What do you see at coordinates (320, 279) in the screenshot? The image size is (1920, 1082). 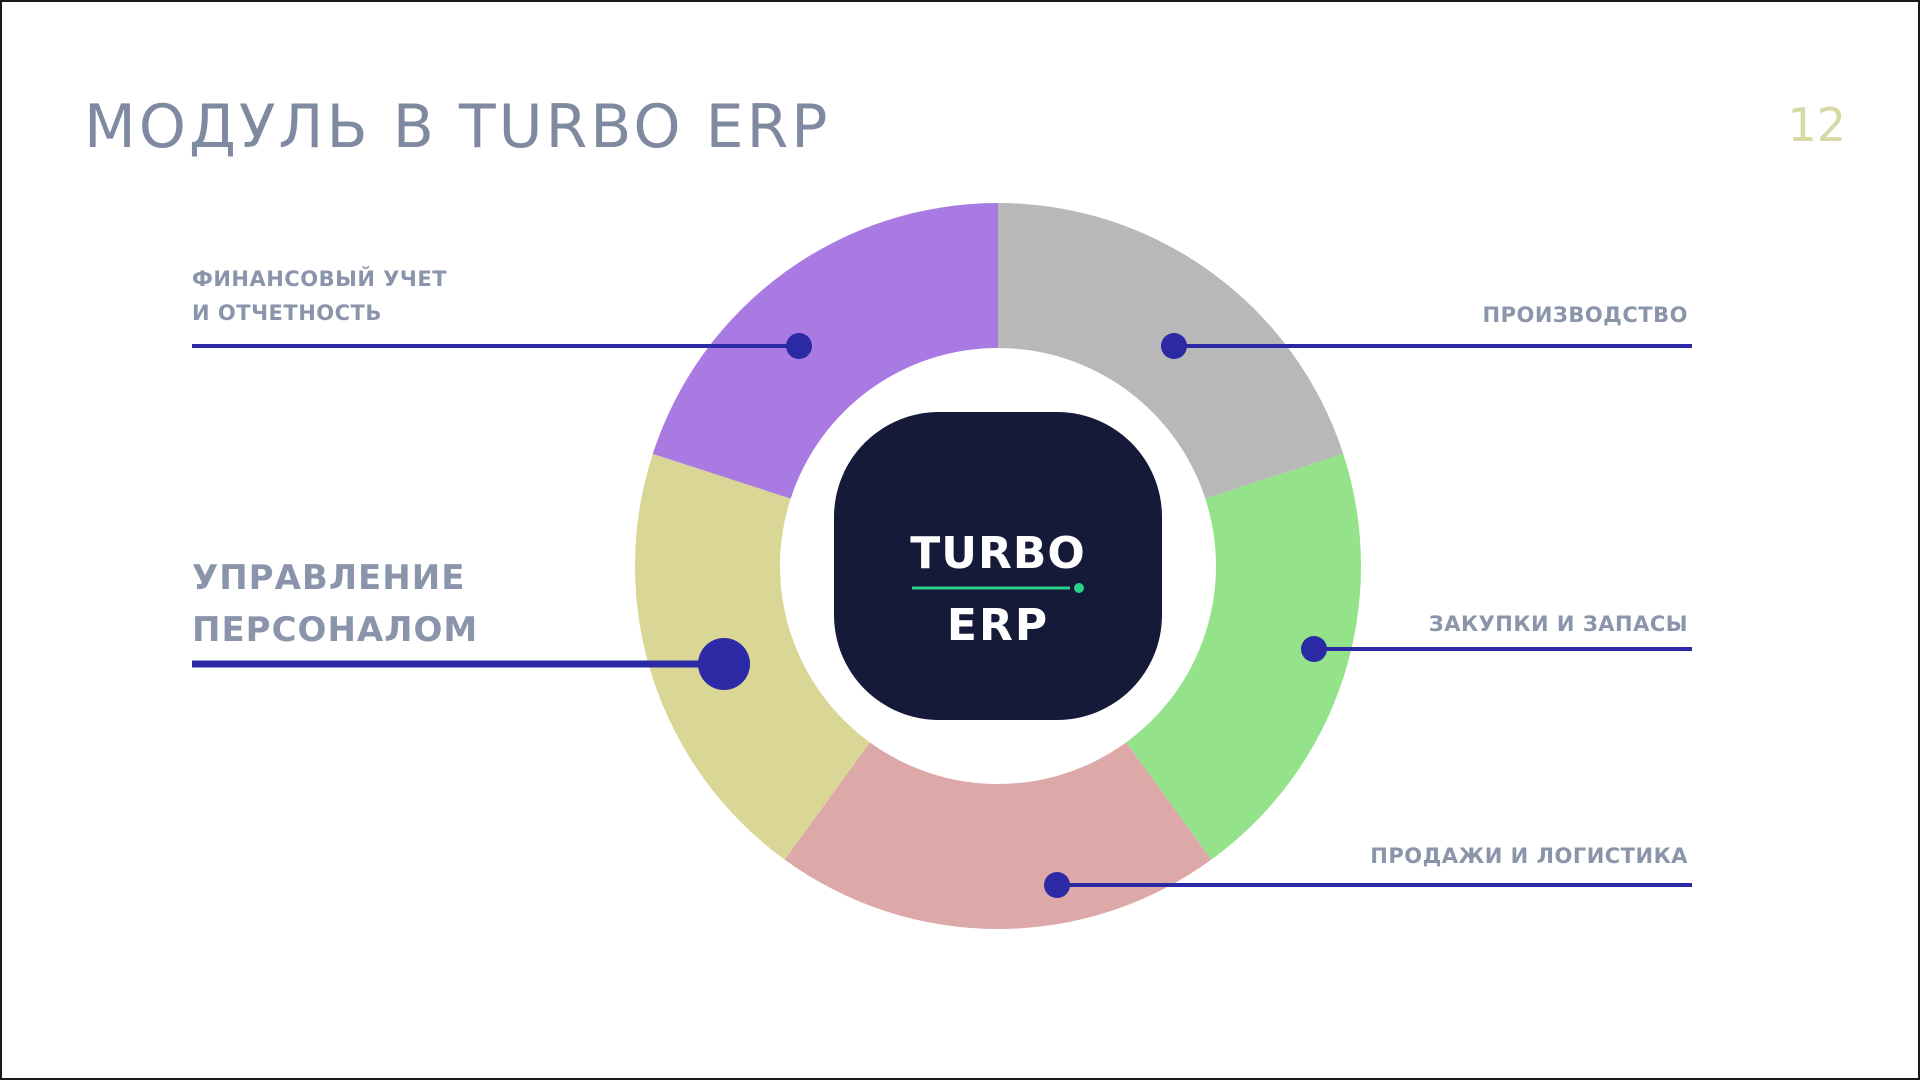 I see `label-finance-line-1: ФИНАНСОВЫЙ УЧЕТ` at bounding box center [320, 279].